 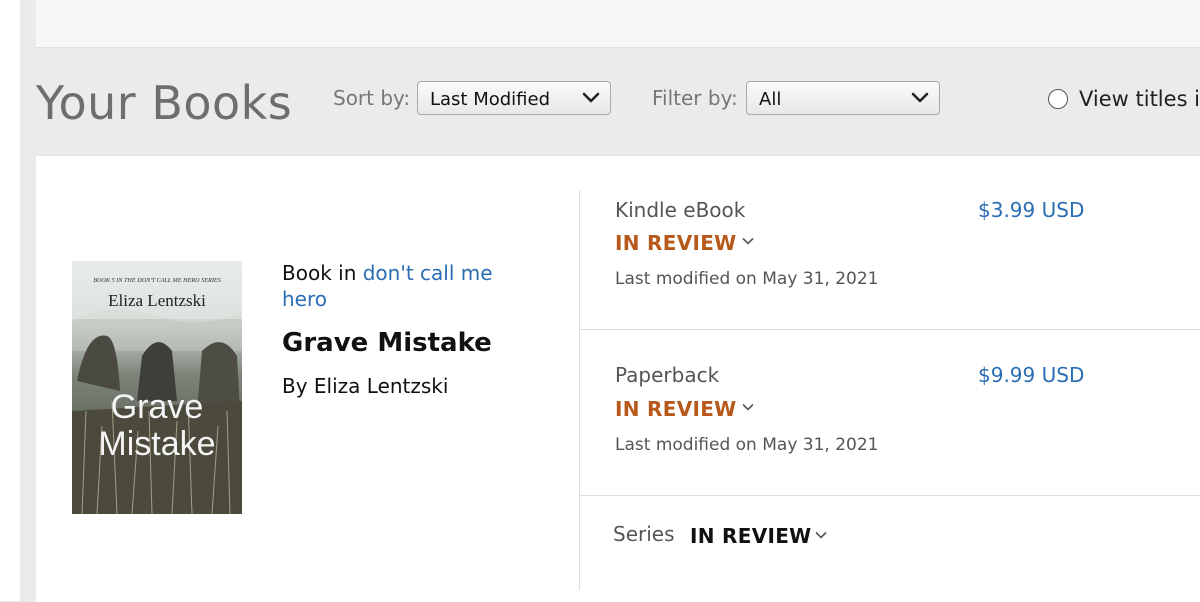 What do you see at coordinates (843, 98) in the screenshot?
I see `filter-select: All` at bounding box center [843, 98].